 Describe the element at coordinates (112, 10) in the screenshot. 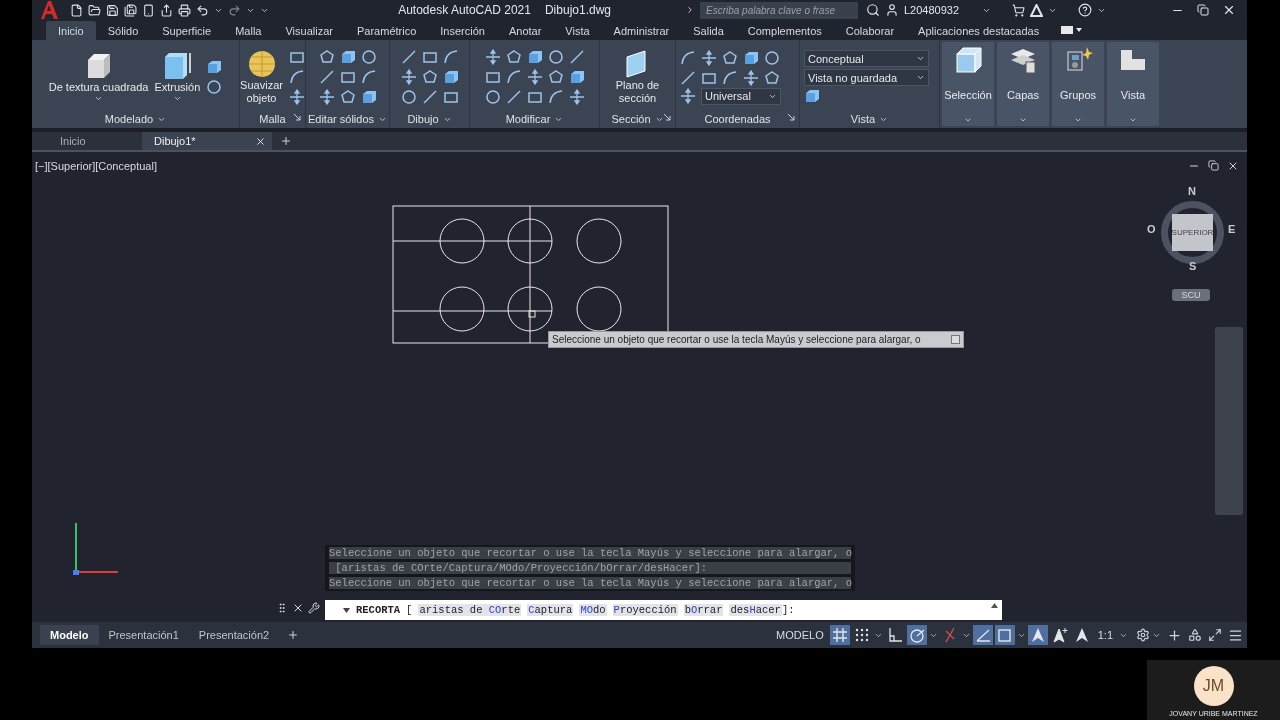

I see `save-icon` at that location.